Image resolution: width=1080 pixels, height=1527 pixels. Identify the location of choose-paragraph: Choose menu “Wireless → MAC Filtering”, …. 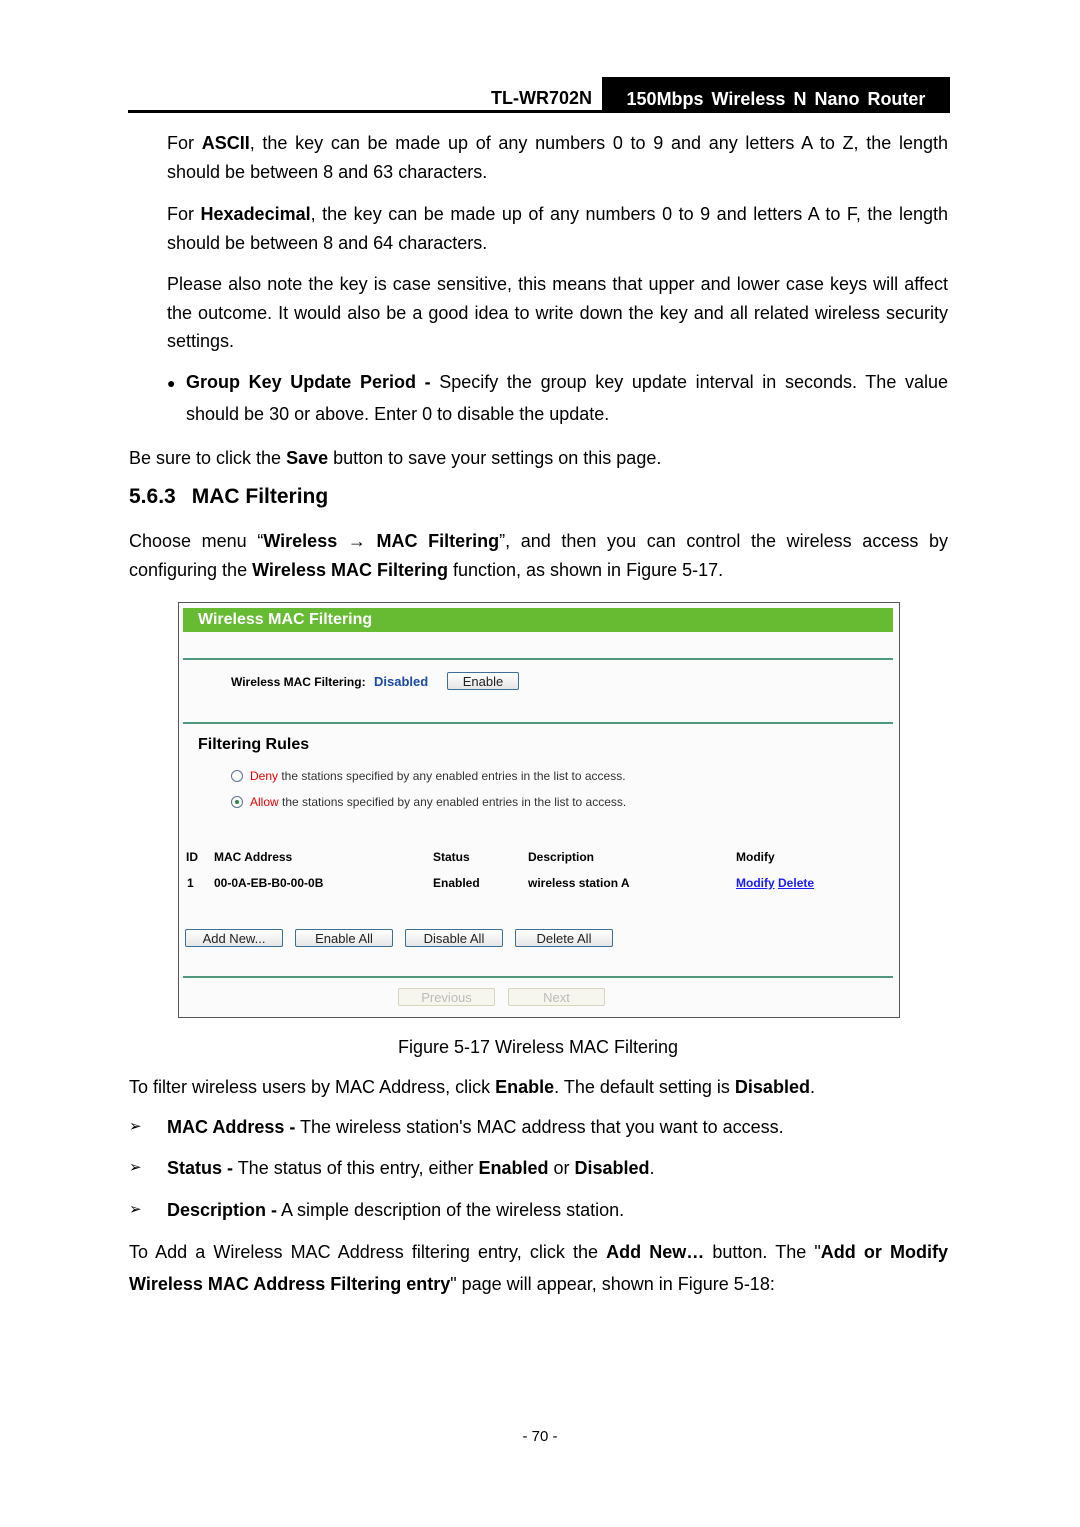
(538, 555).